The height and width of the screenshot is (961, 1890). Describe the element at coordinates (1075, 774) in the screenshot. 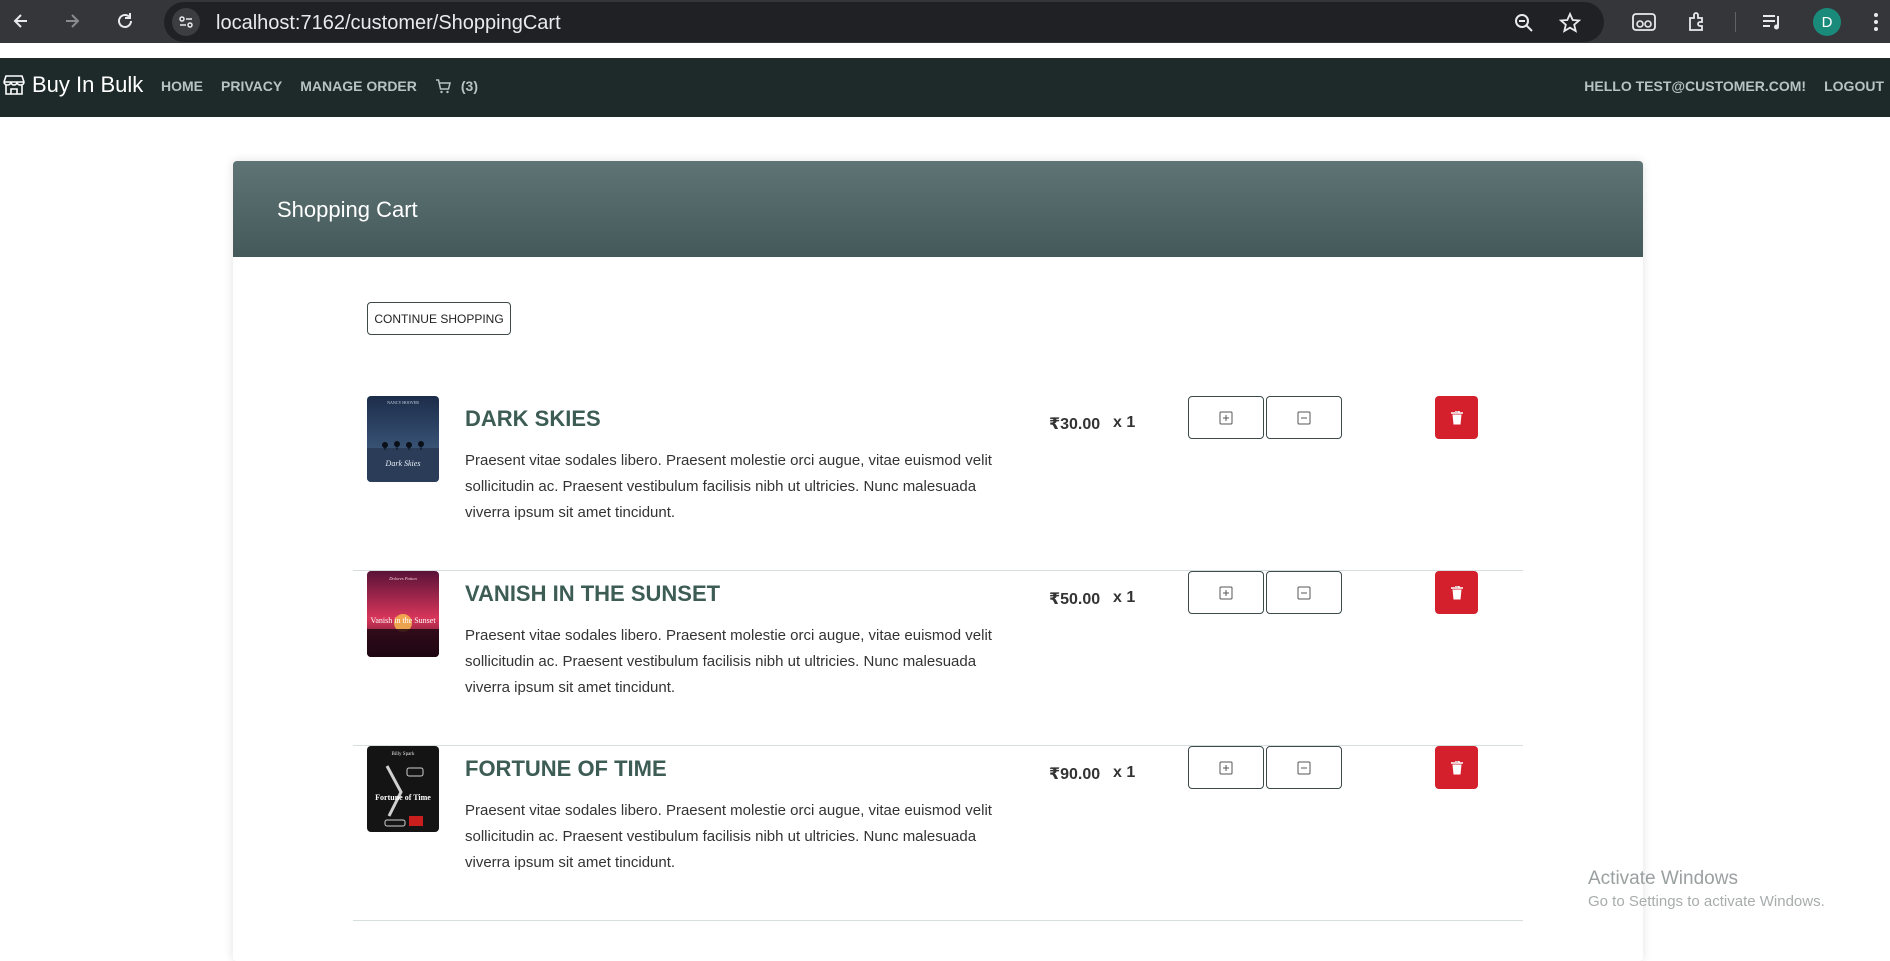

I see `item-price: ₹90.00` at that location.